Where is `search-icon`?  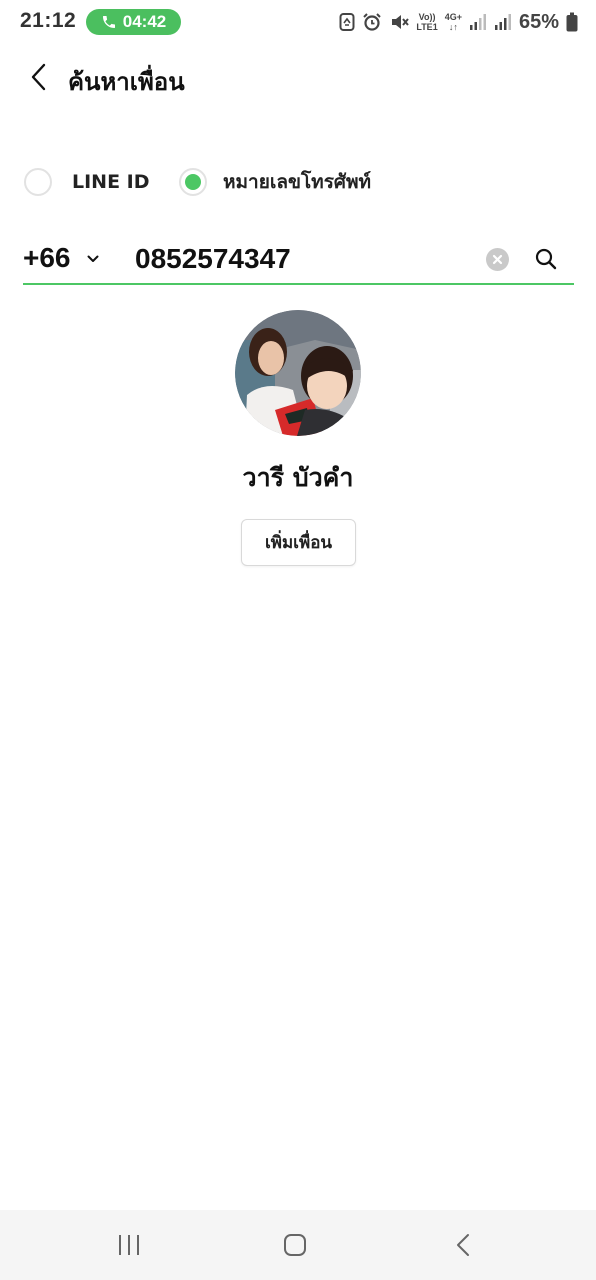
search-icon is located at coordinates (546, 259).